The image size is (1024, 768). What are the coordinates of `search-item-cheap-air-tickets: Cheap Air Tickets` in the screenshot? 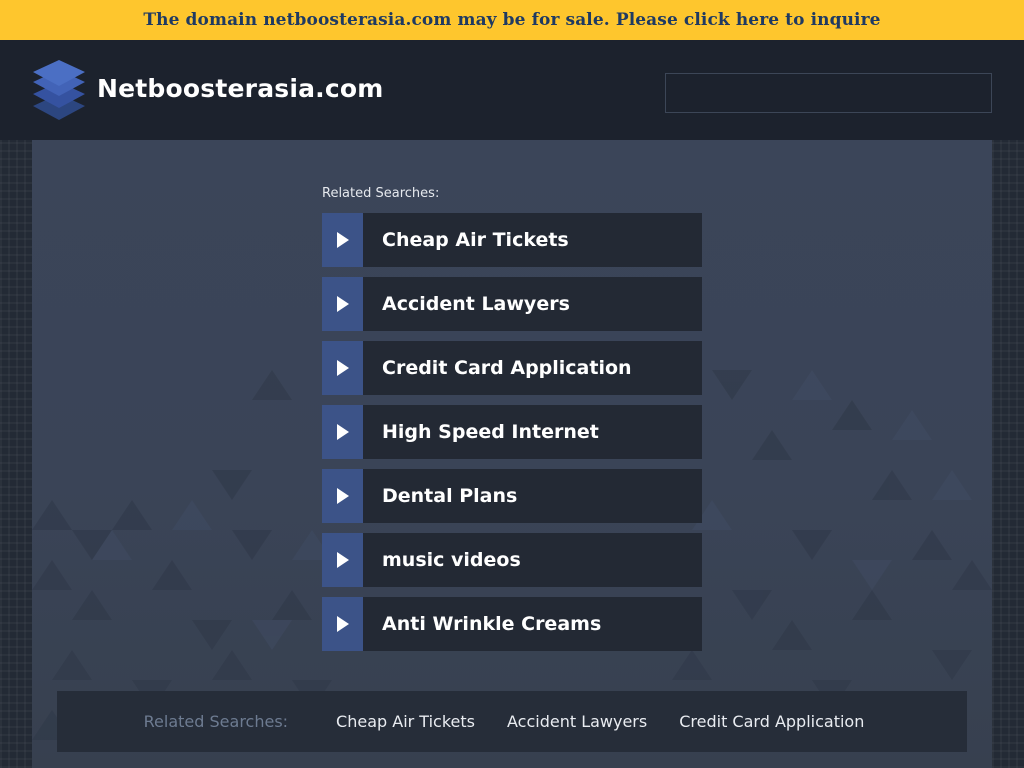 It's located at (512, 240).